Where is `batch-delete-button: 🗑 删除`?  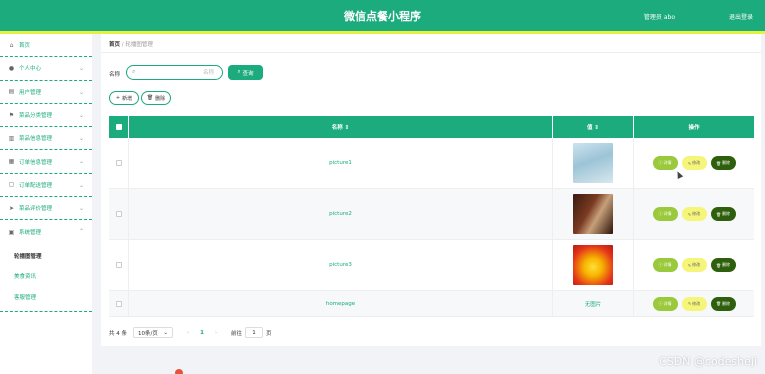
batch-delete-button: 🗑 删除 is located at coordinates (156, 98).